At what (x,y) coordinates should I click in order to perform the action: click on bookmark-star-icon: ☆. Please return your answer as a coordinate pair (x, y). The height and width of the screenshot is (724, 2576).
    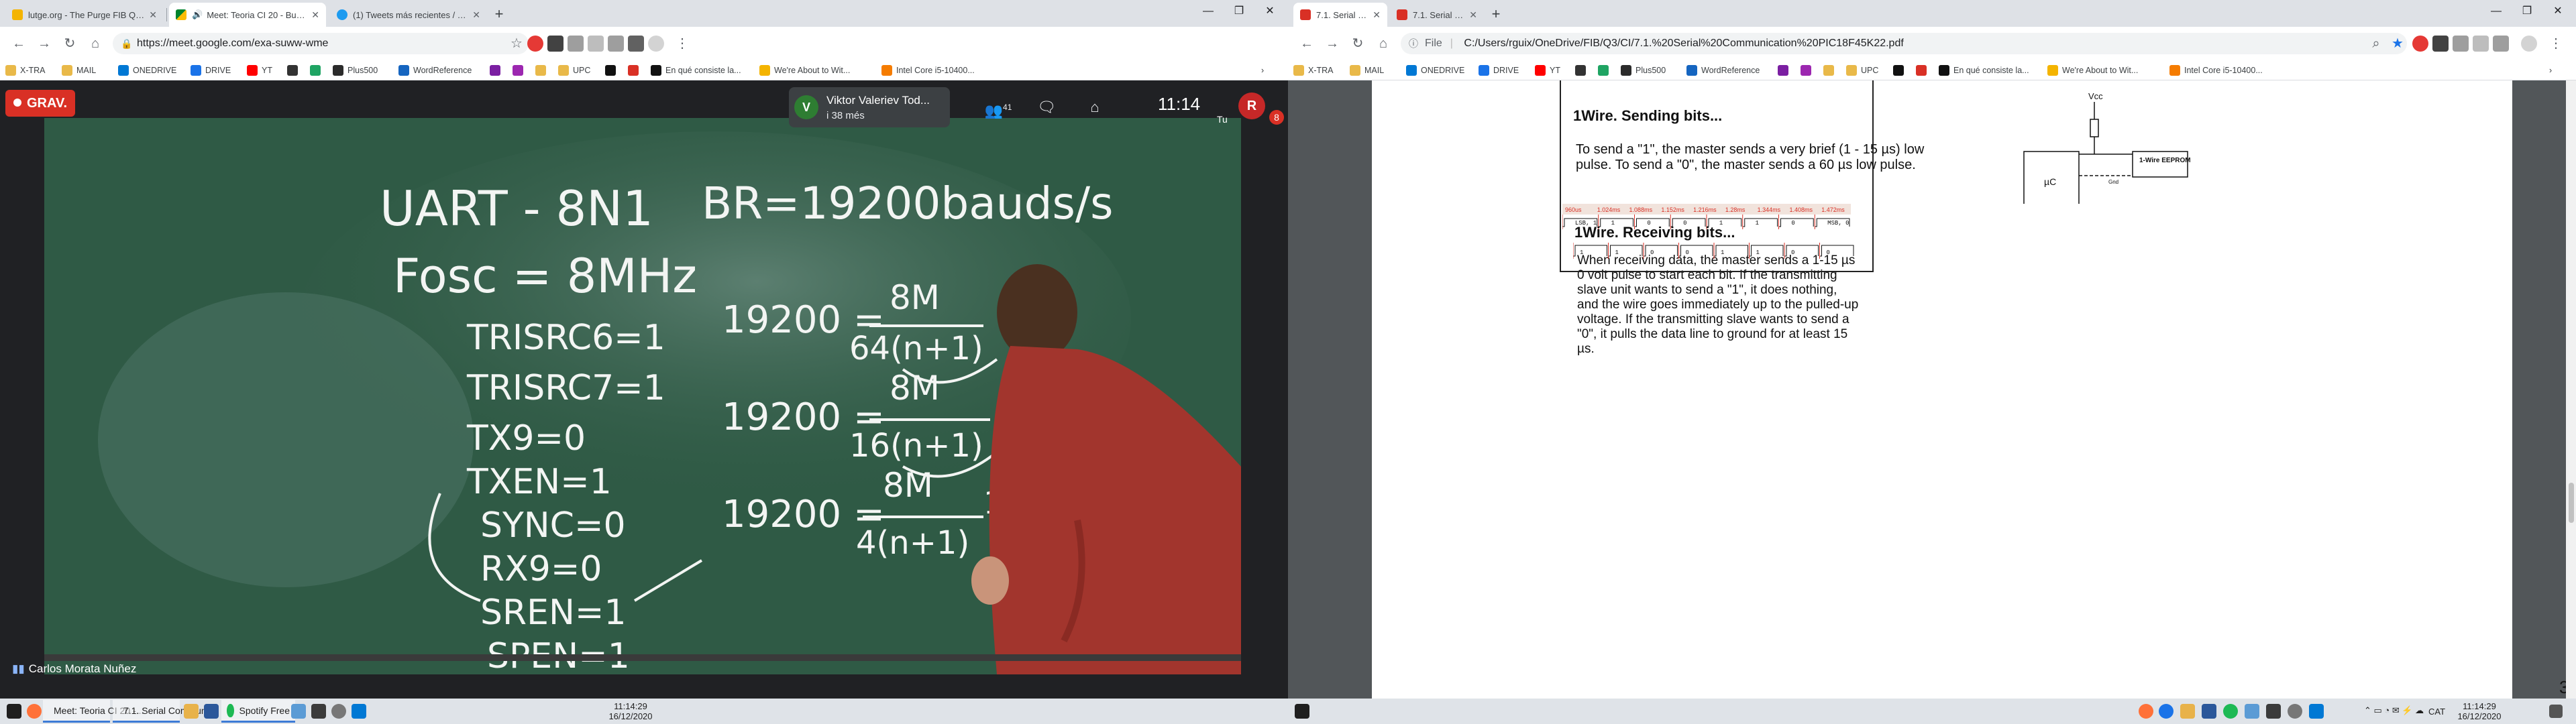
    Looking at the image, I should click on (516, 43).